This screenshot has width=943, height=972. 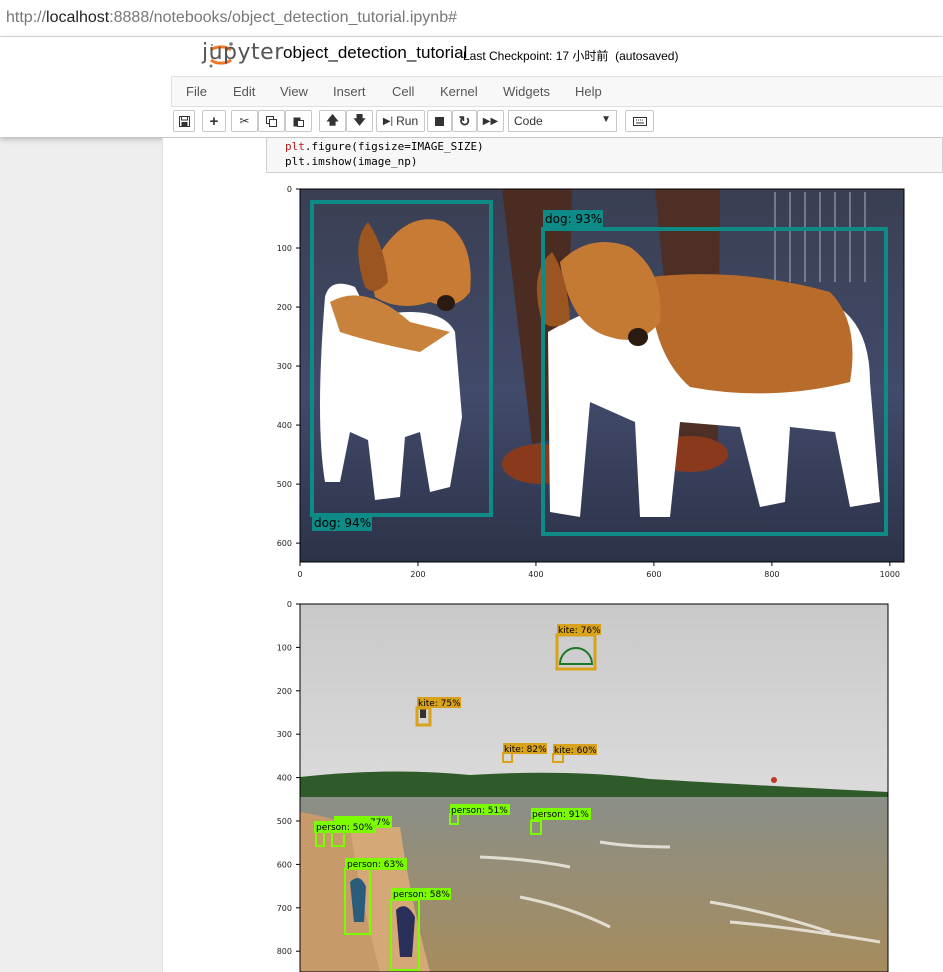 I want to click on stop-icon, so click(x=439, y=121).